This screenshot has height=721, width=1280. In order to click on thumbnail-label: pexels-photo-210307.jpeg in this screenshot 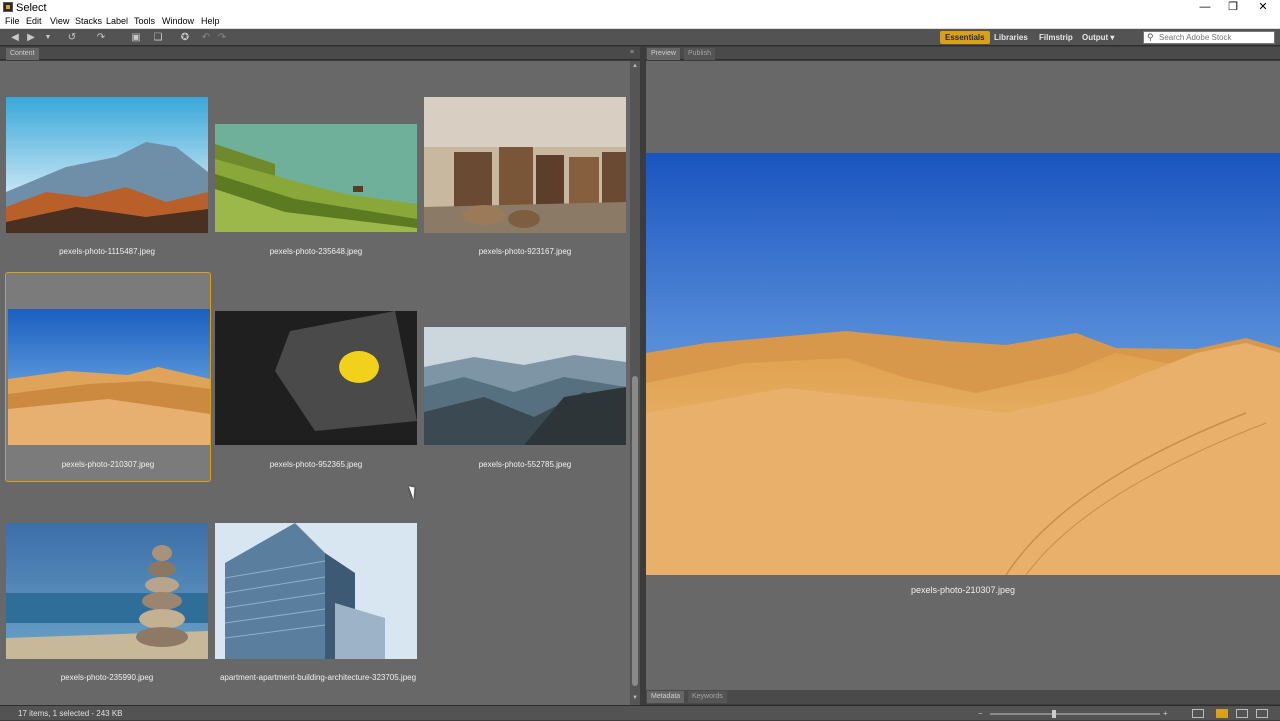, I will do `click(108, 464)`.